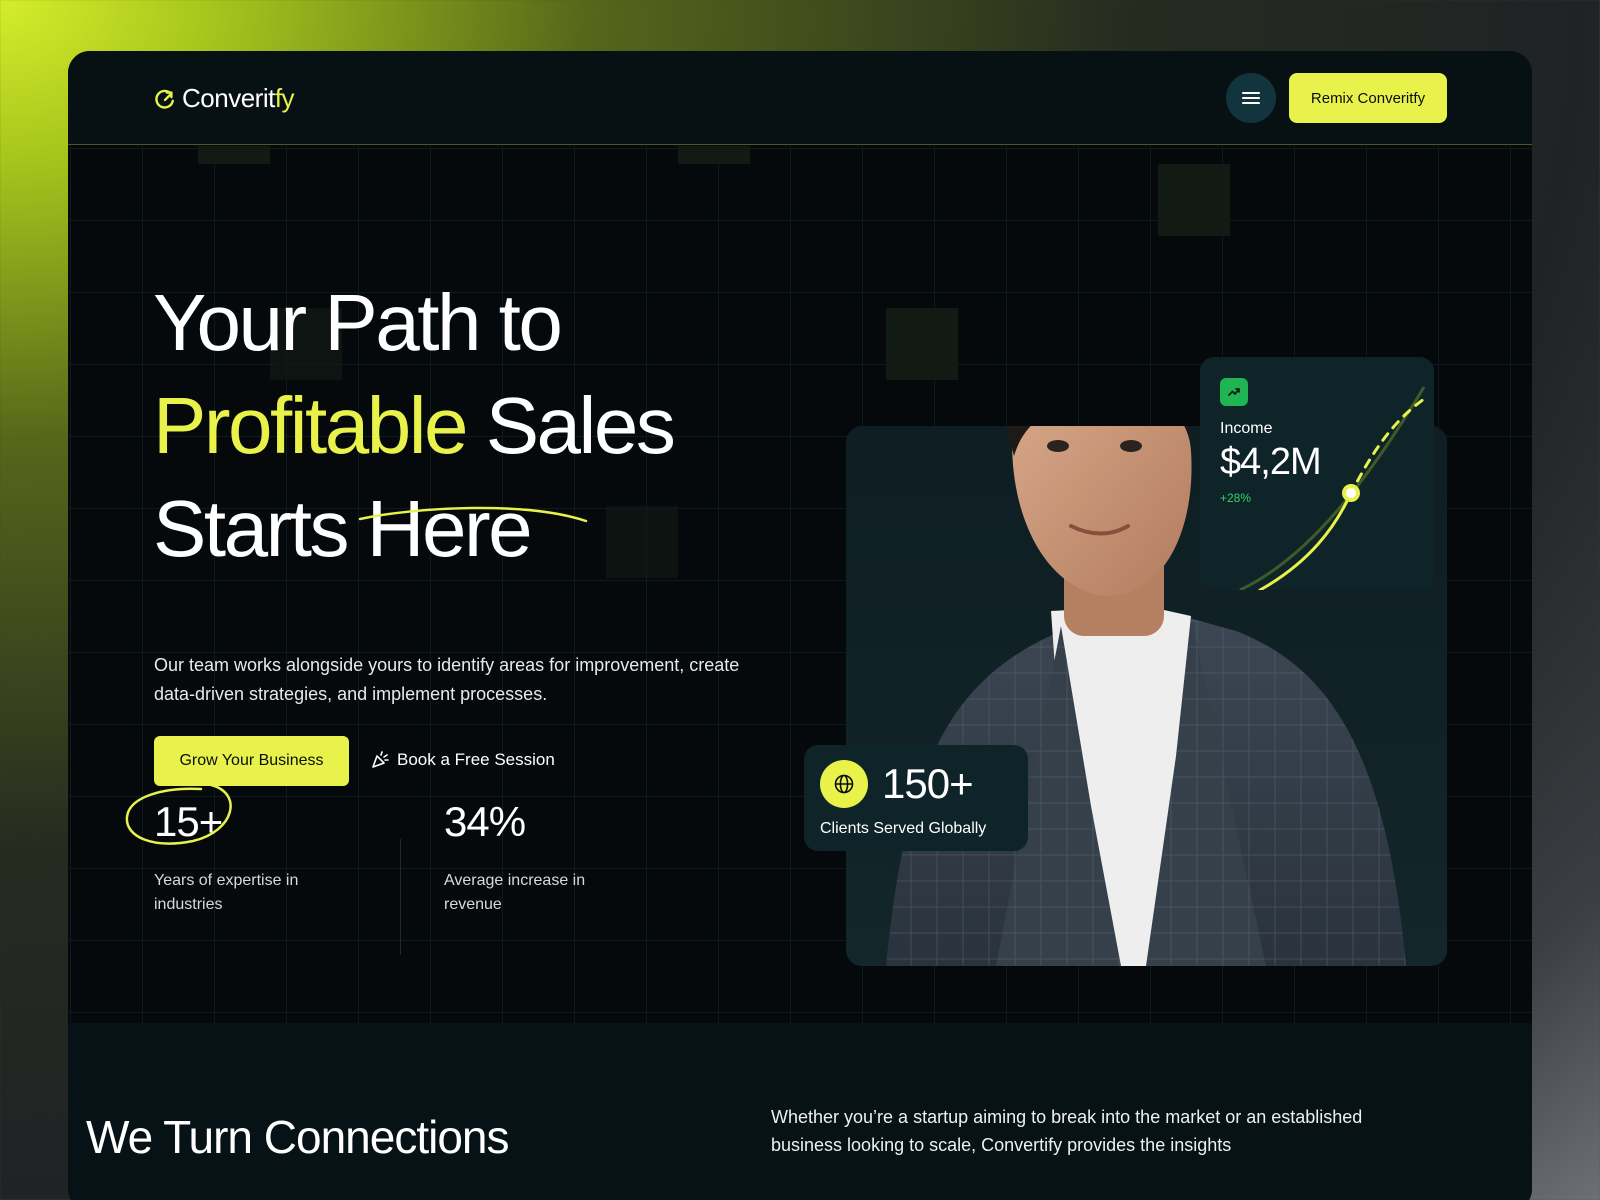 This screenshot has width=1600, height=1200. I want to click on clients-value: 150+, so click(928, 783).